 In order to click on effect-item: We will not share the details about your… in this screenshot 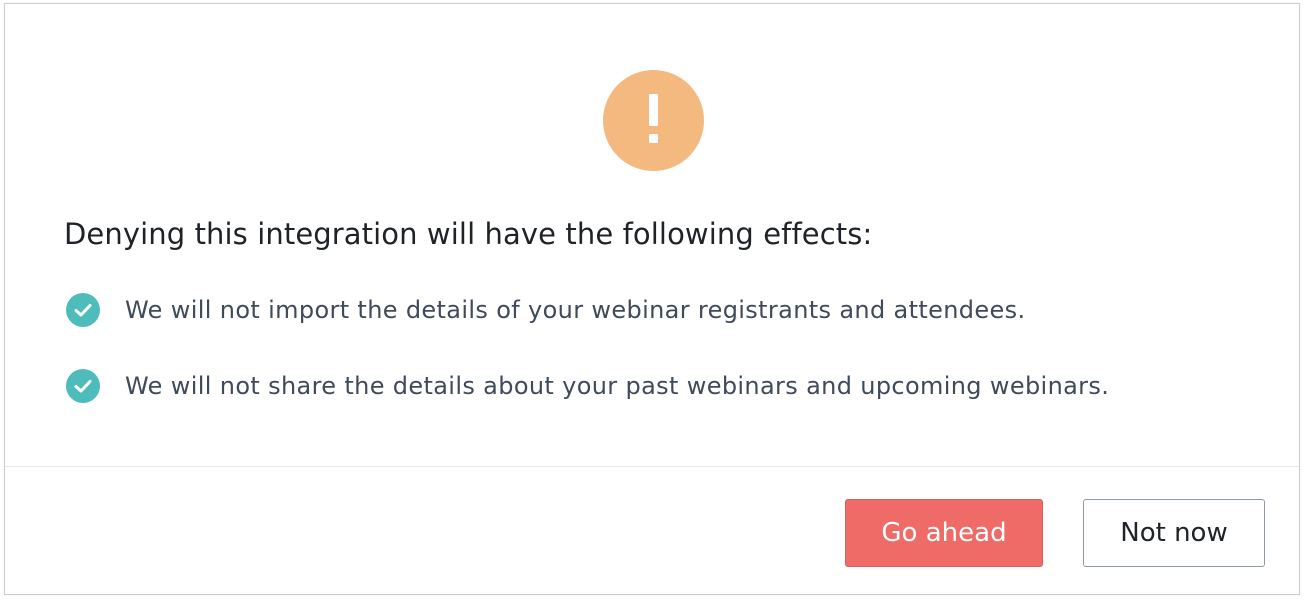, I will do `click(587, 386)`.